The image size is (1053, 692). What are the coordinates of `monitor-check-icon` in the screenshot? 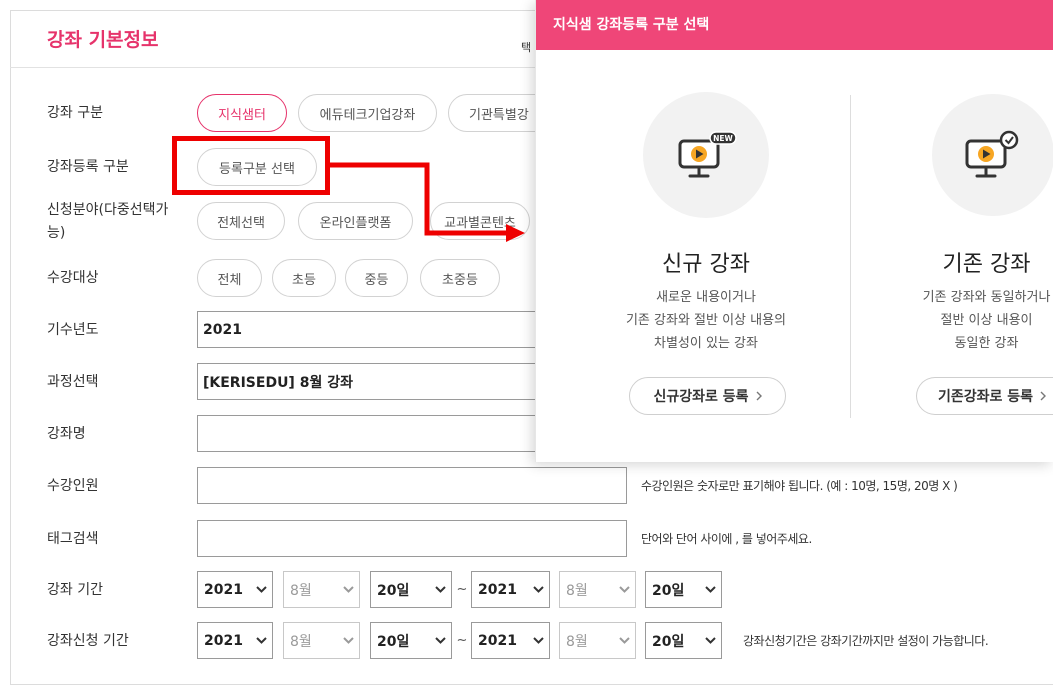 It's located at (992, 154).